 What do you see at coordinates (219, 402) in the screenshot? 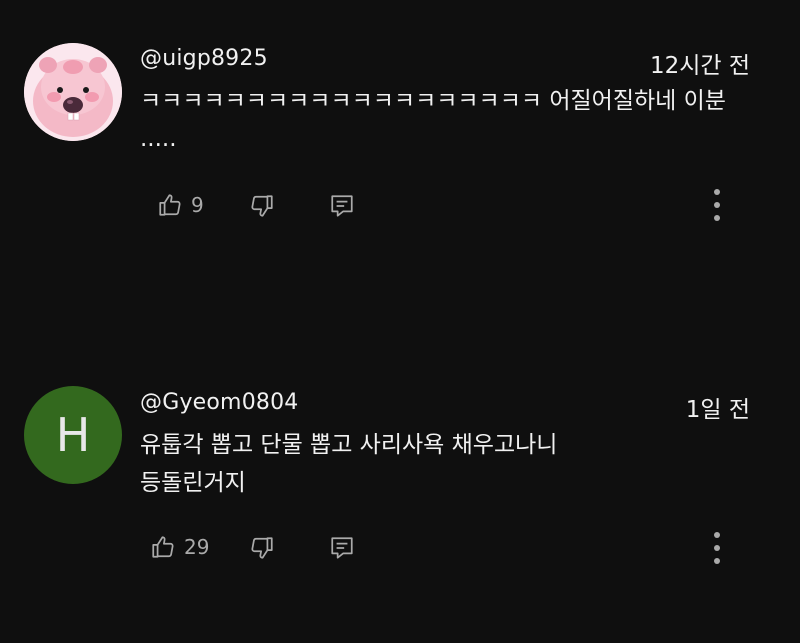
I see `comment-author: @Gyeom0804` at bounding box center [219, 402].